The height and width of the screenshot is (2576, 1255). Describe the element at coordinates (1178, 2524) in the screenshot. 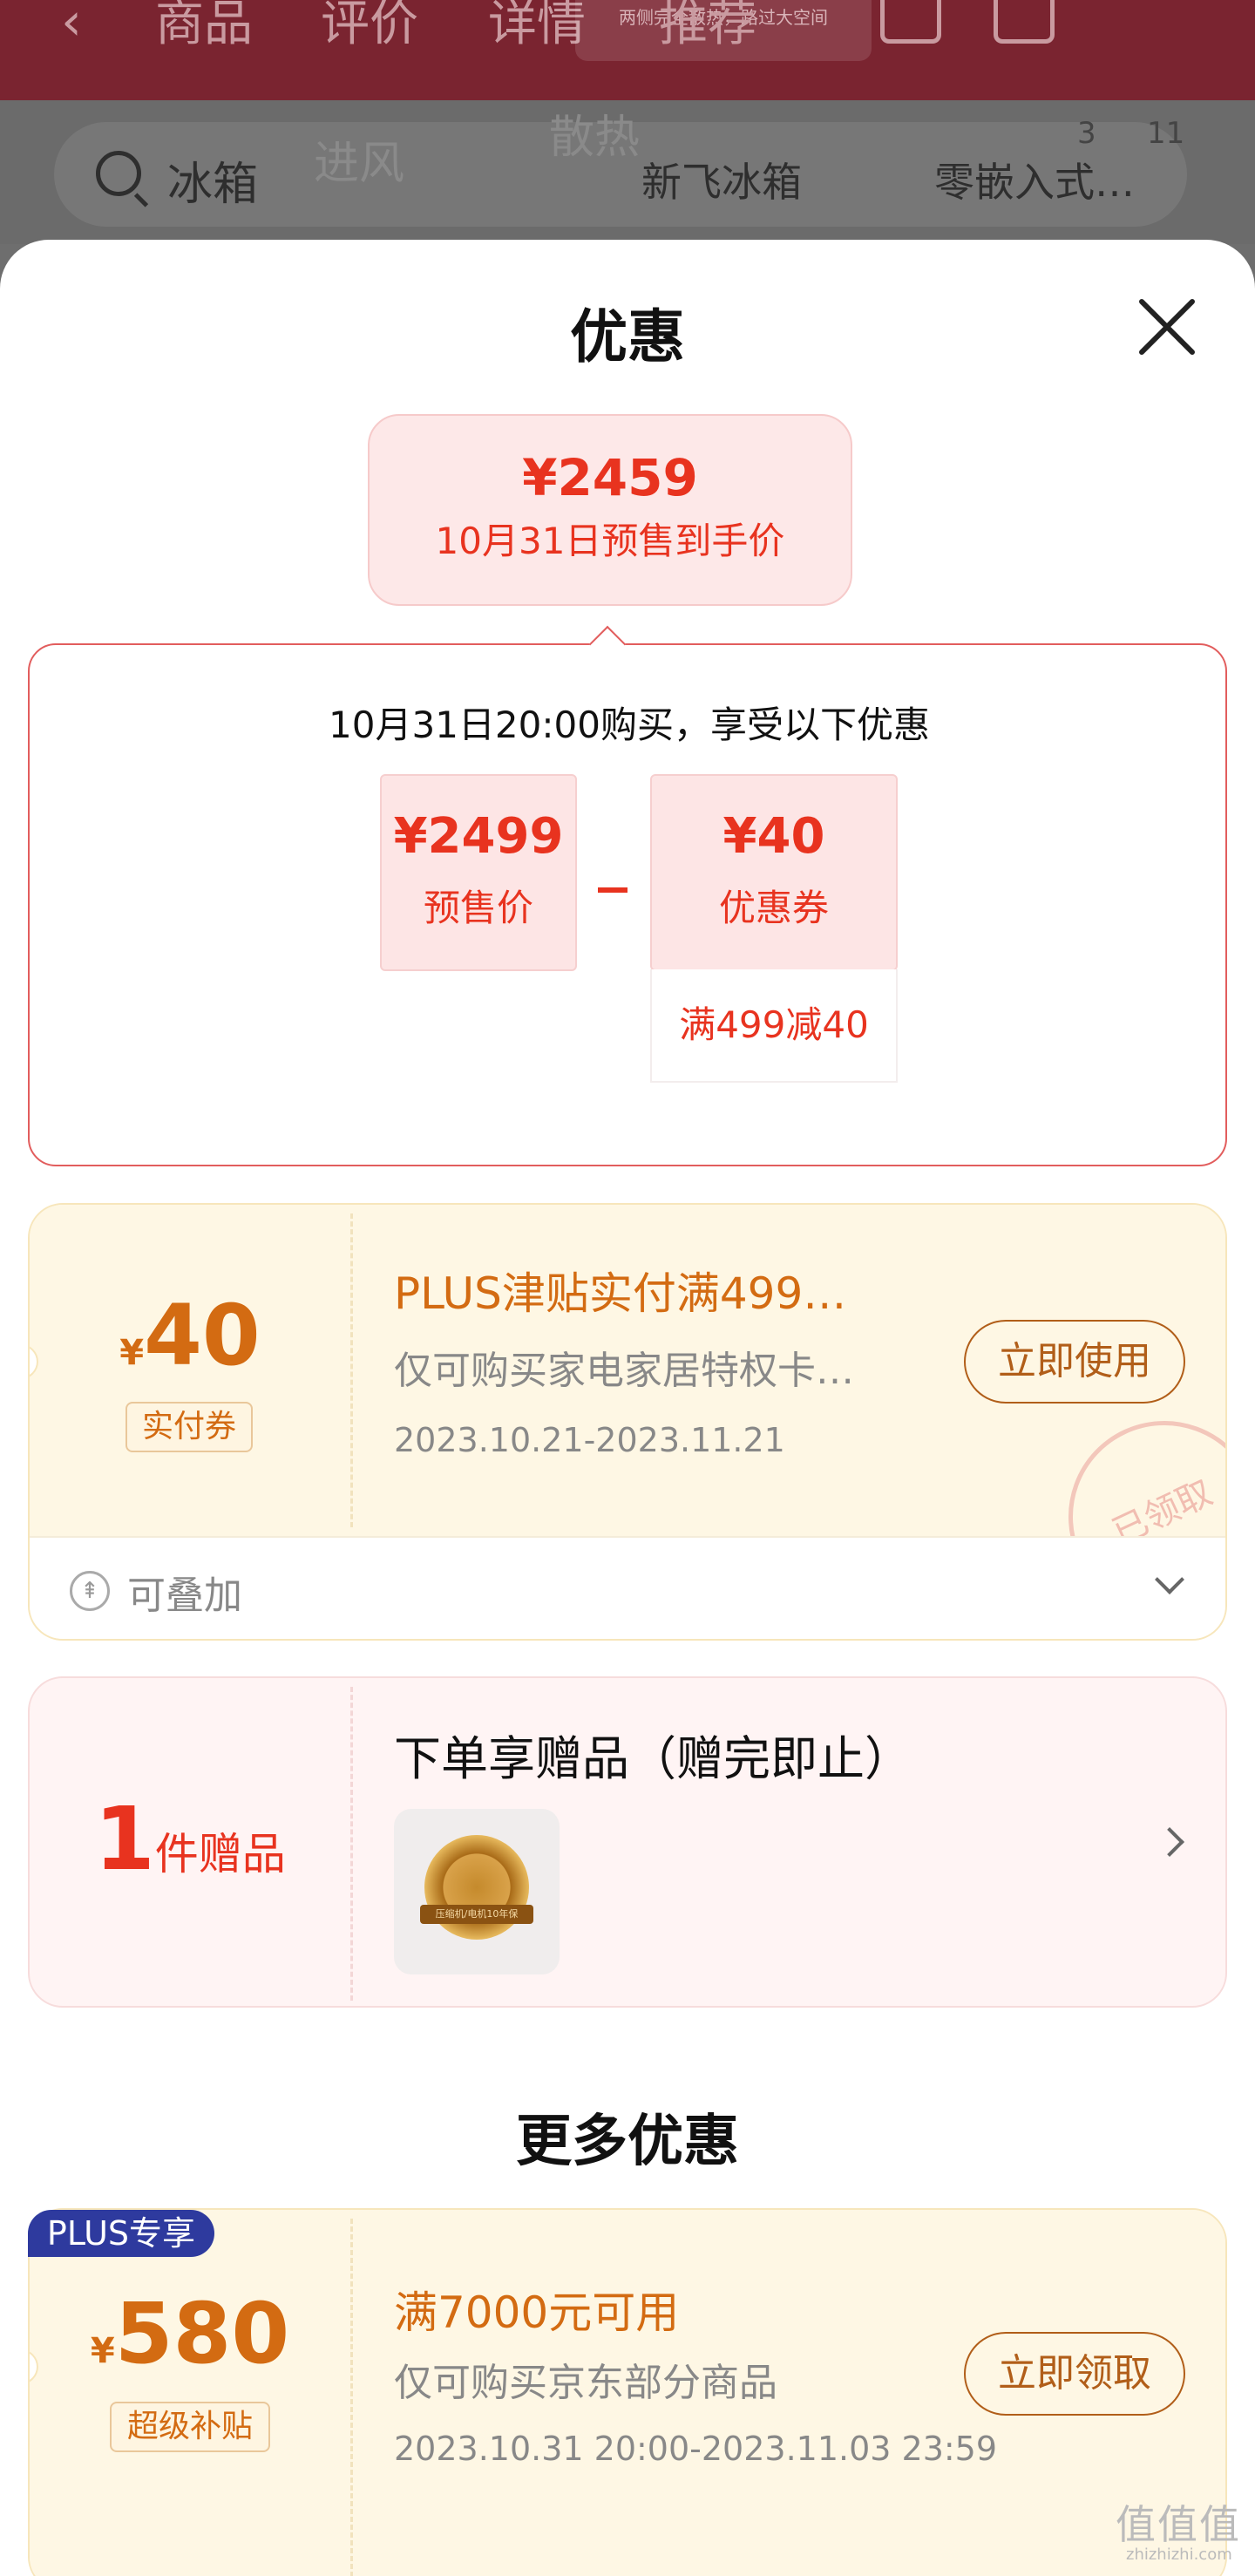

I see `watermark-logo: 值值值` at that location.